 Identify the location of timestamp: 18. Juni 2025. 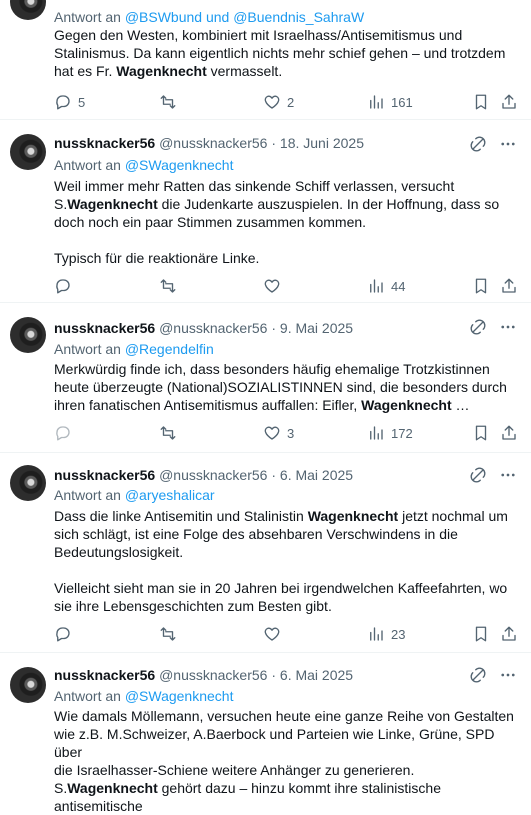
(322, 143).